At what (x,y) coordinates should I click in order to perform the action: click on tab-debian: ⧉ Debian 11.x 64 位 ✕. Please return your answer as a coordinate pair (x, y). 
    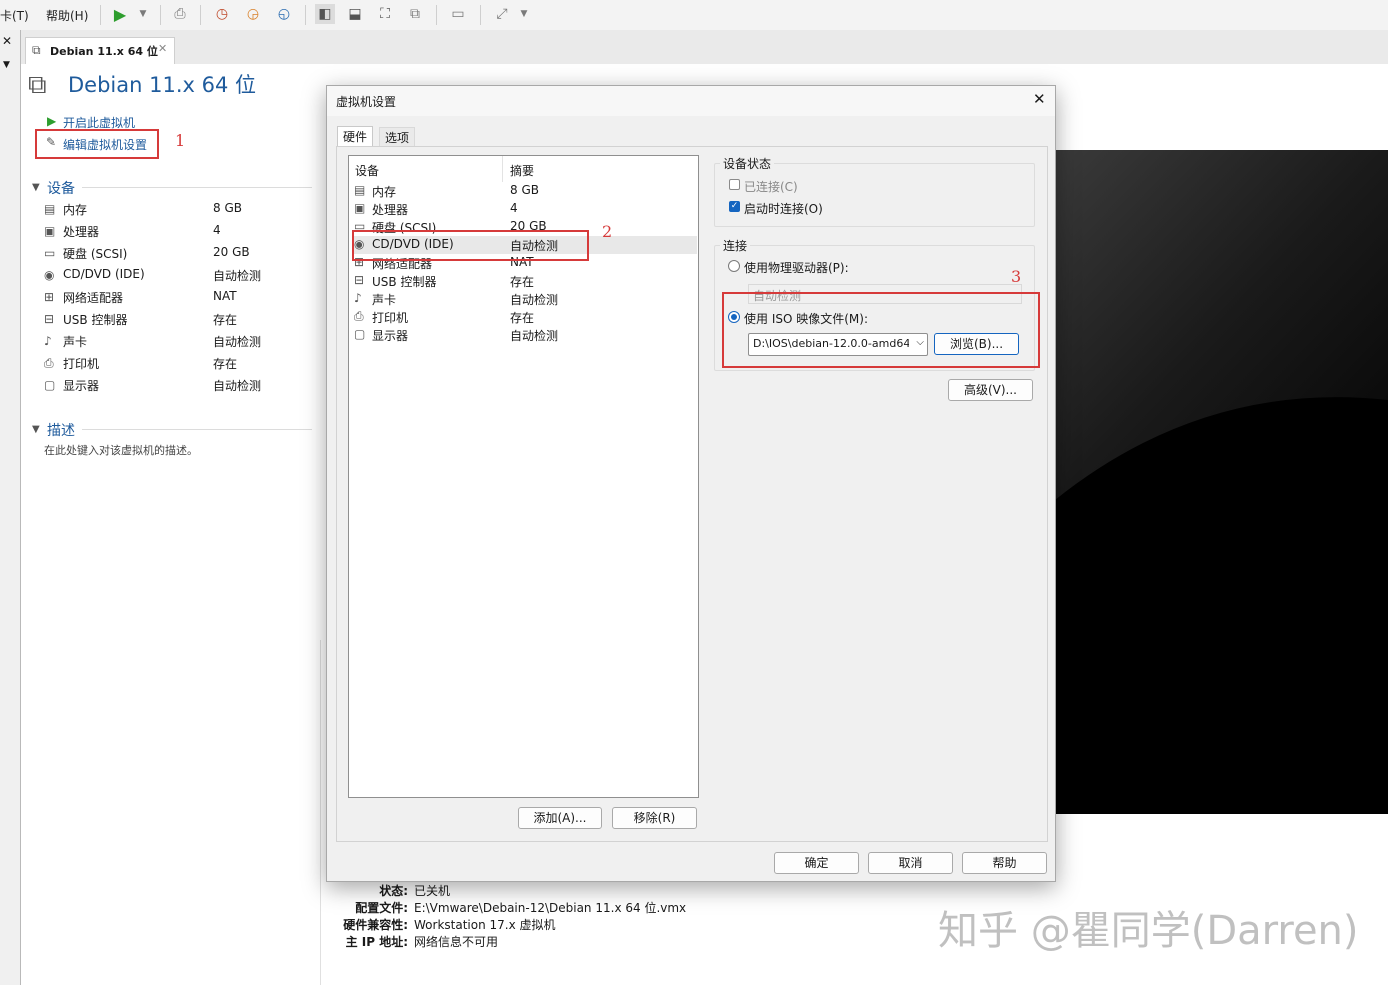
    Looking at the image, I should click on (100, 51).